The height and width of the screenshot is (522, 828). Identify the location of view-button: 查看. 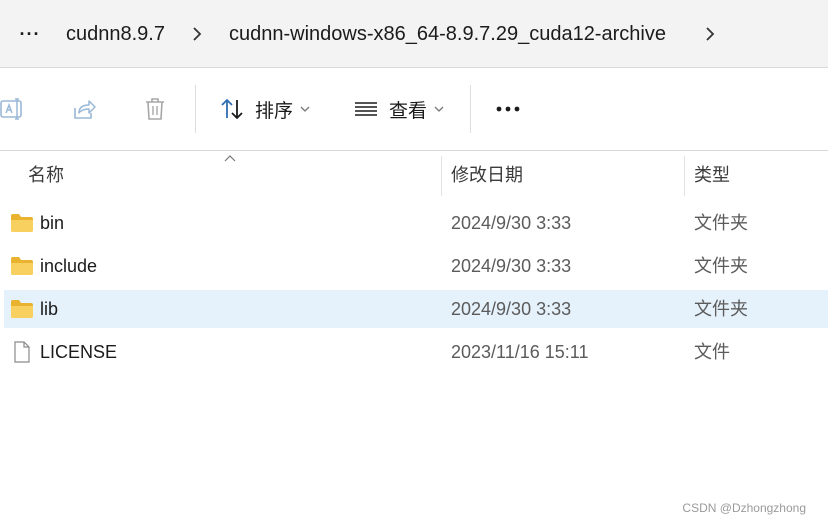
(398, 109).